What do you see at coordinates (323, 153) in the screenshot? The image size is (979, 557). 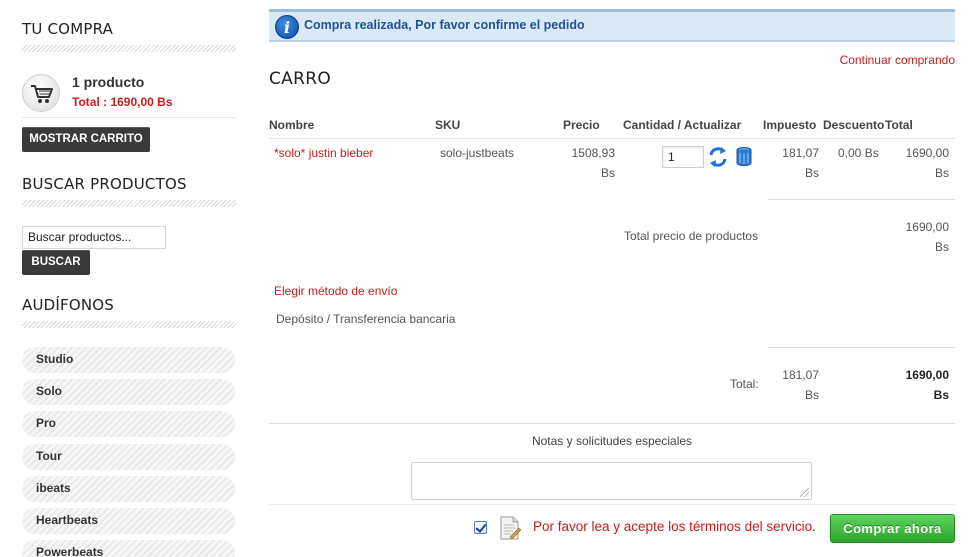 I see `product-name-link: *solo* justin bieber` at bounding box center [323, 153].